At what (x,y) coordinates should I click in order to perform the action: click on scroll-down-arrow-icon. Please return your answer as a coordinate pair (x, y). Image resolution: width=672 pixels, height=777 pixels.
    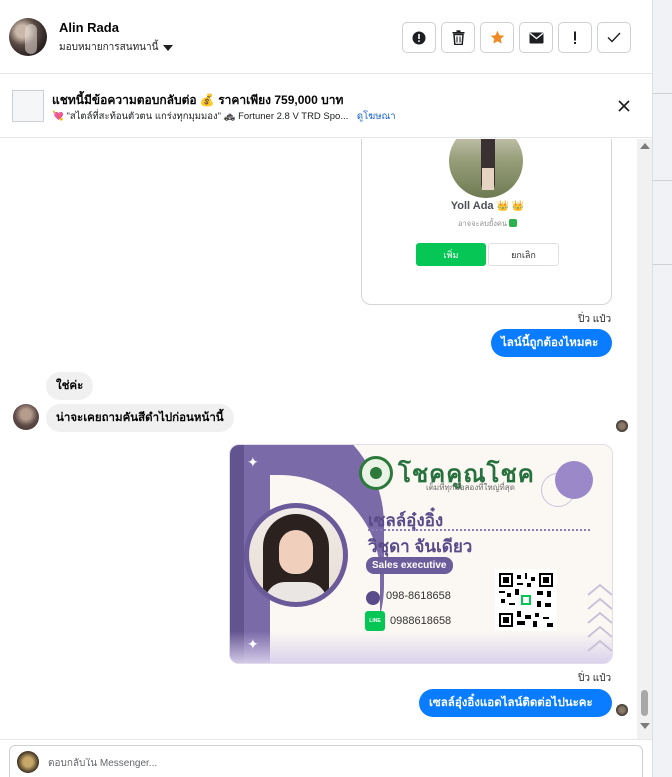
    Looking at the image, I should click on (645, 726).